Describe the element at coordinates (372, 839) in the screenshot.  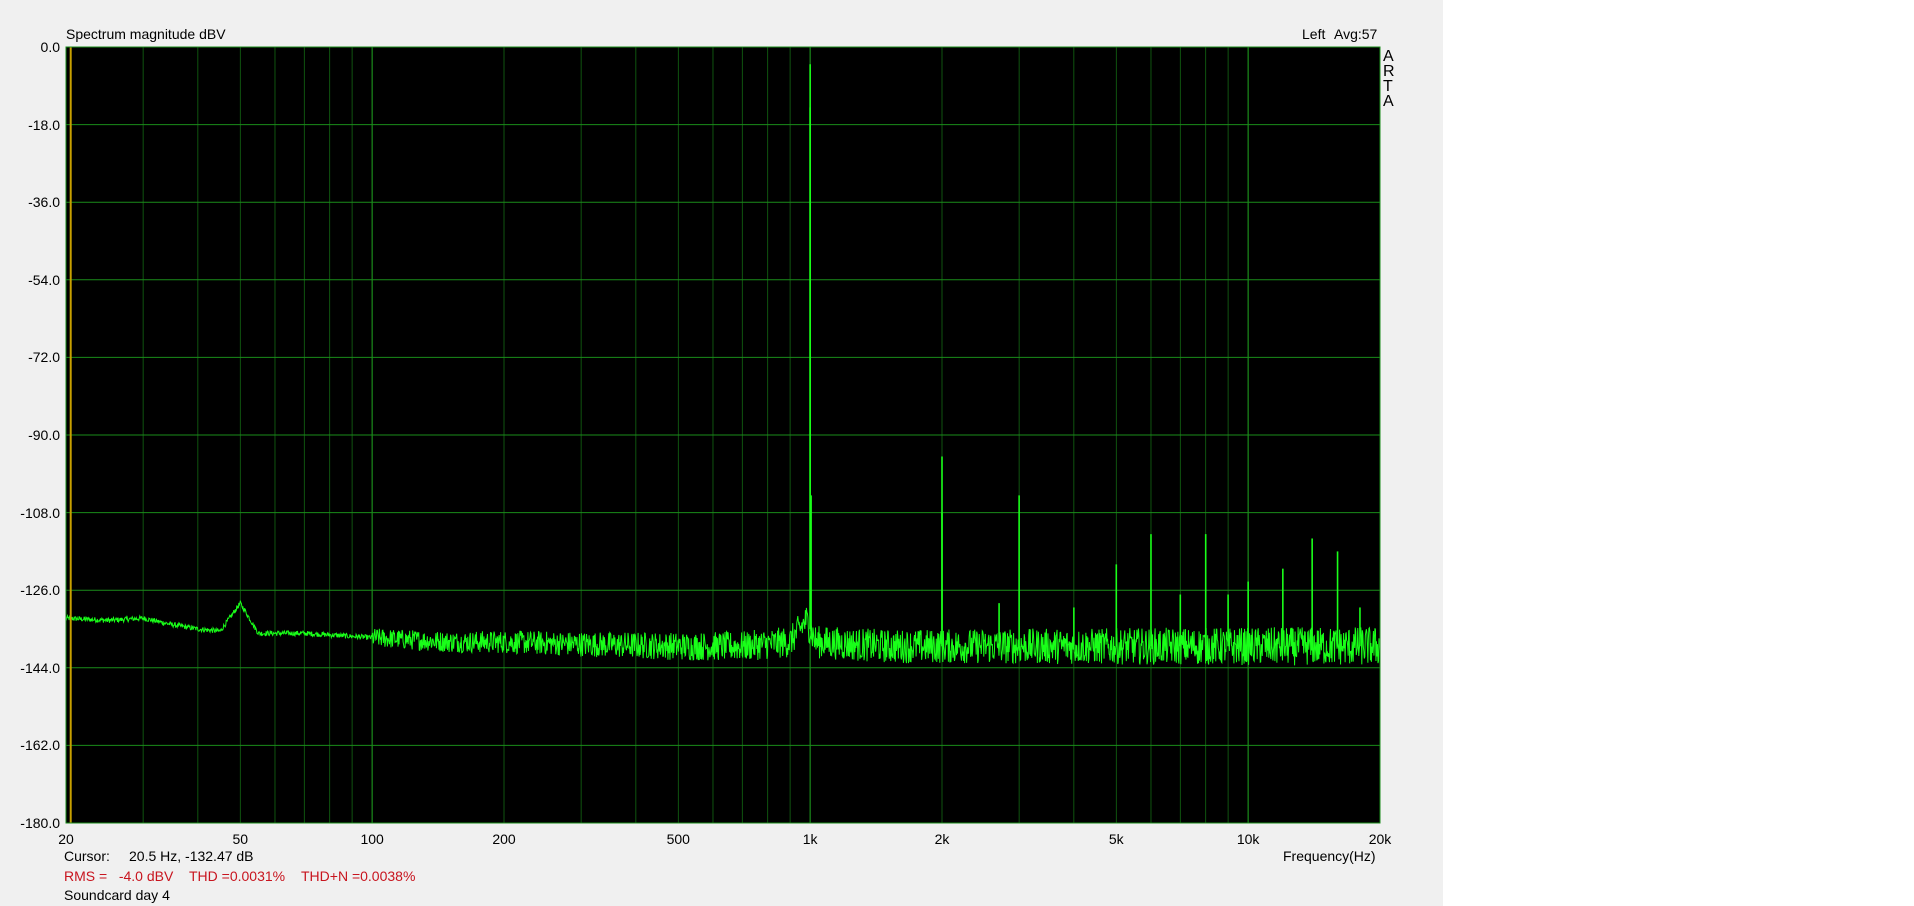
I see `x-tick-label: 100` at that location.